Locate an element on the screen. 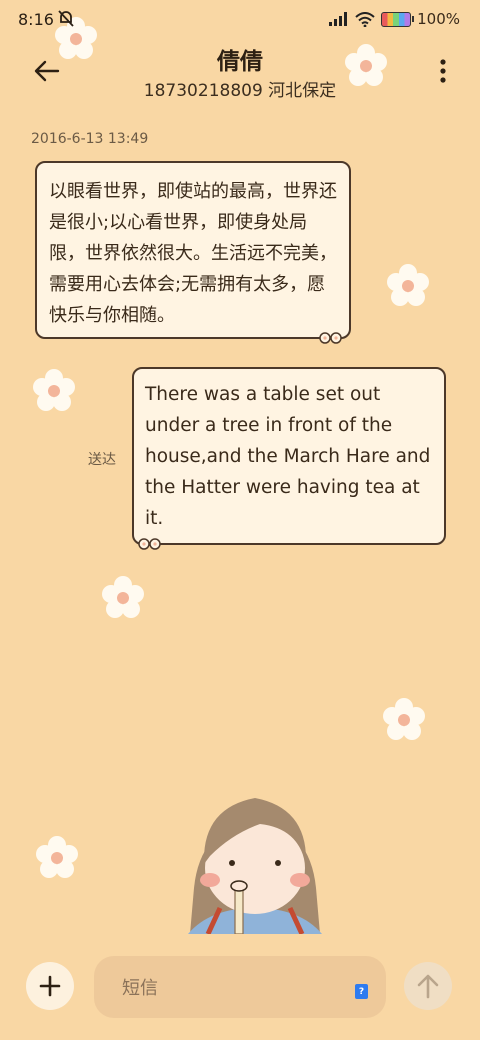 The width and height of the screenshot is (480, 1040). plus-icon is located at coordinates (50, 986).